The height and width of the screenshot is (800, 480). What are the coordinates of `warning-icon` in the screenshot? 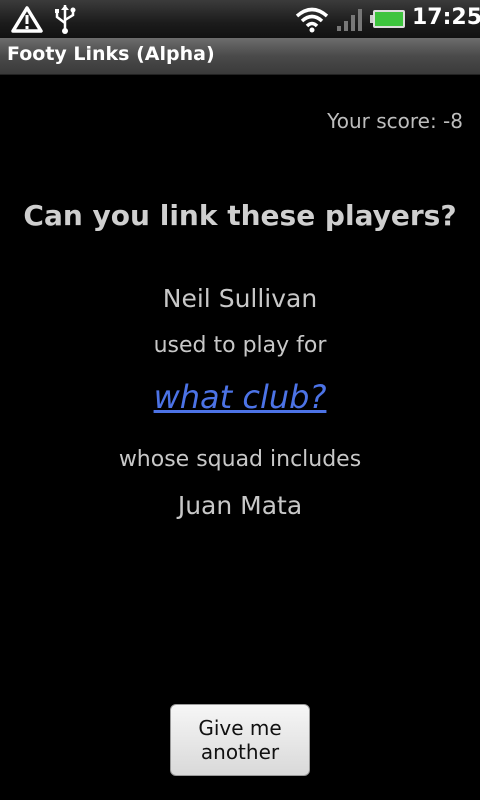 It's located at (27, 19).